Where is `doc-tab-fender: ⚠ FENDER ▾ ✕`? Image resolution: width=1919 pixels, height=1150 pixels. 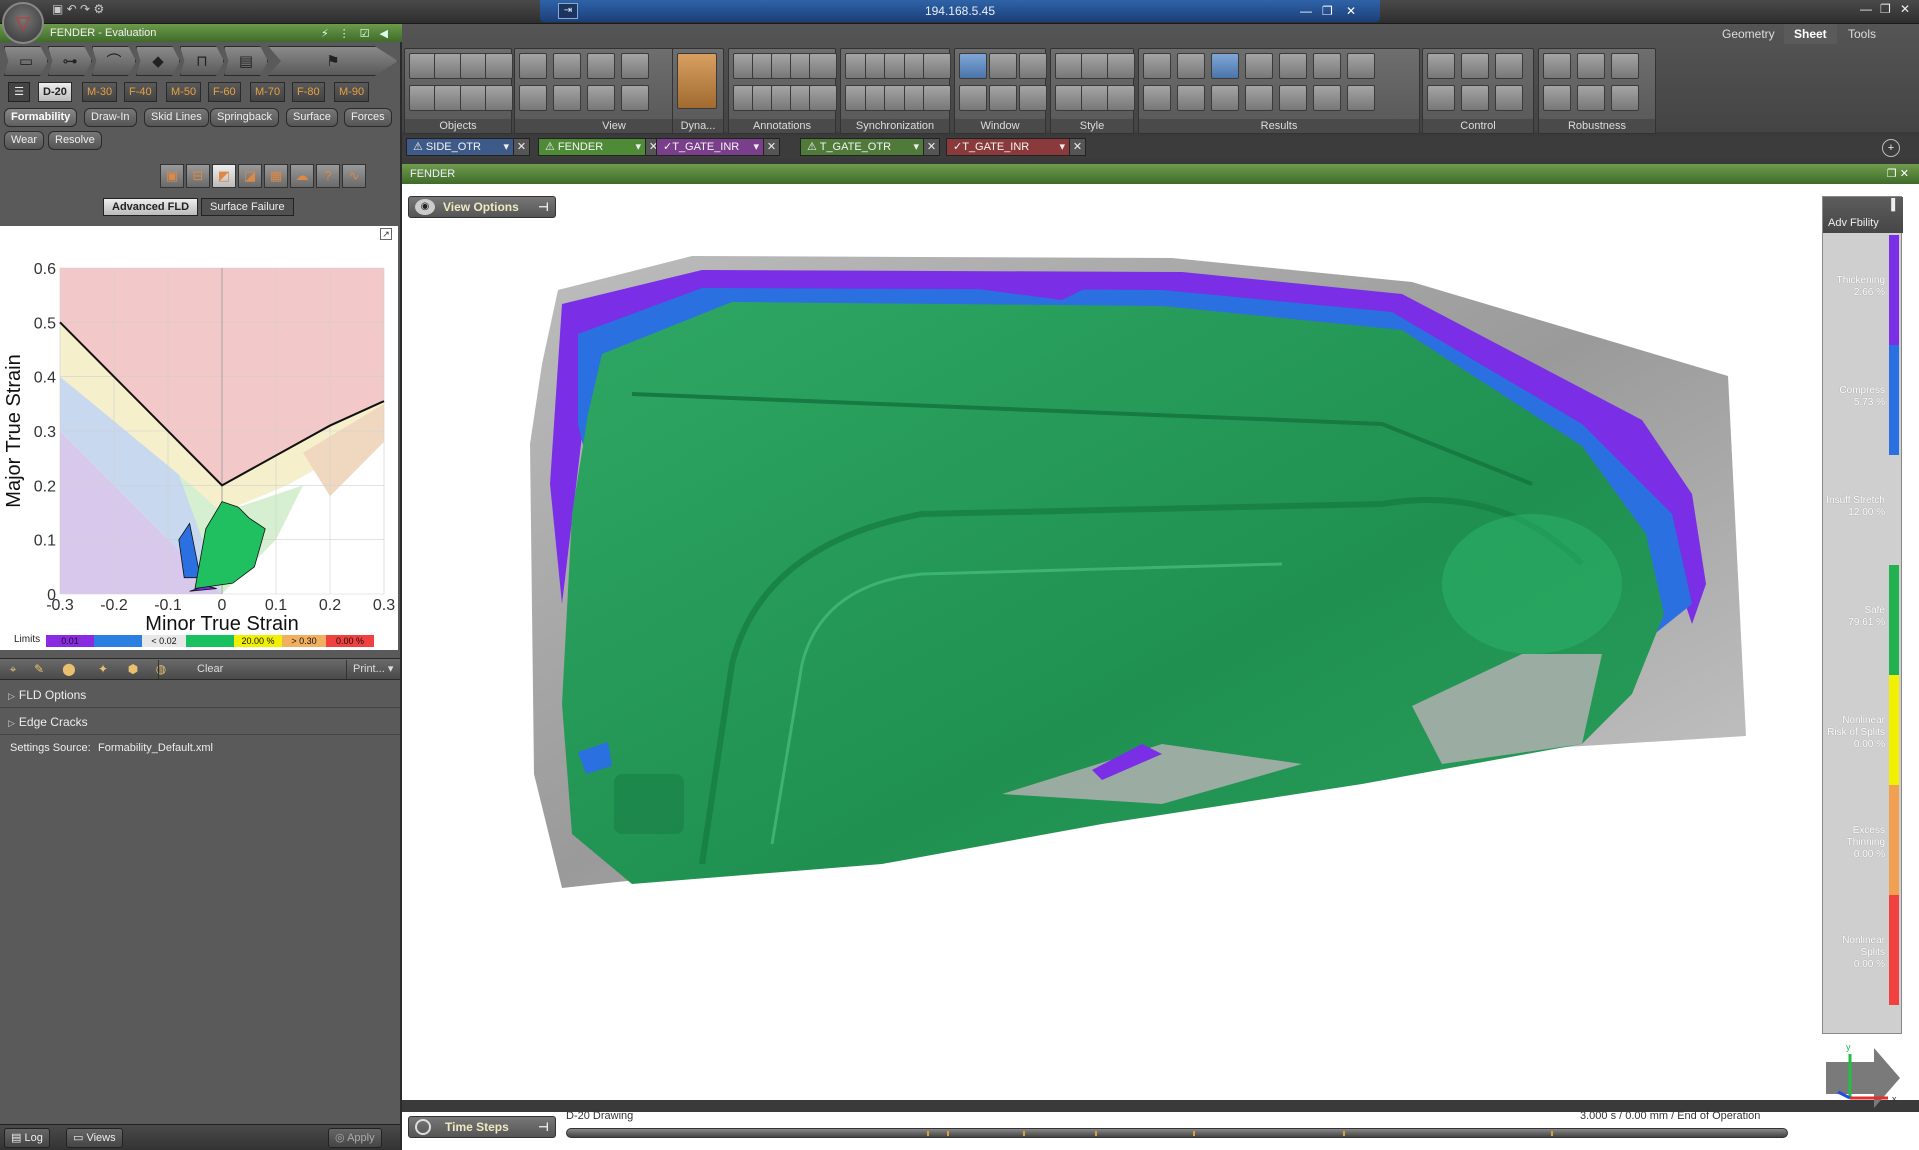
doc-tab-fender: ⚠ FENDER ▾ ✕ is located at coordinates (600, 147).